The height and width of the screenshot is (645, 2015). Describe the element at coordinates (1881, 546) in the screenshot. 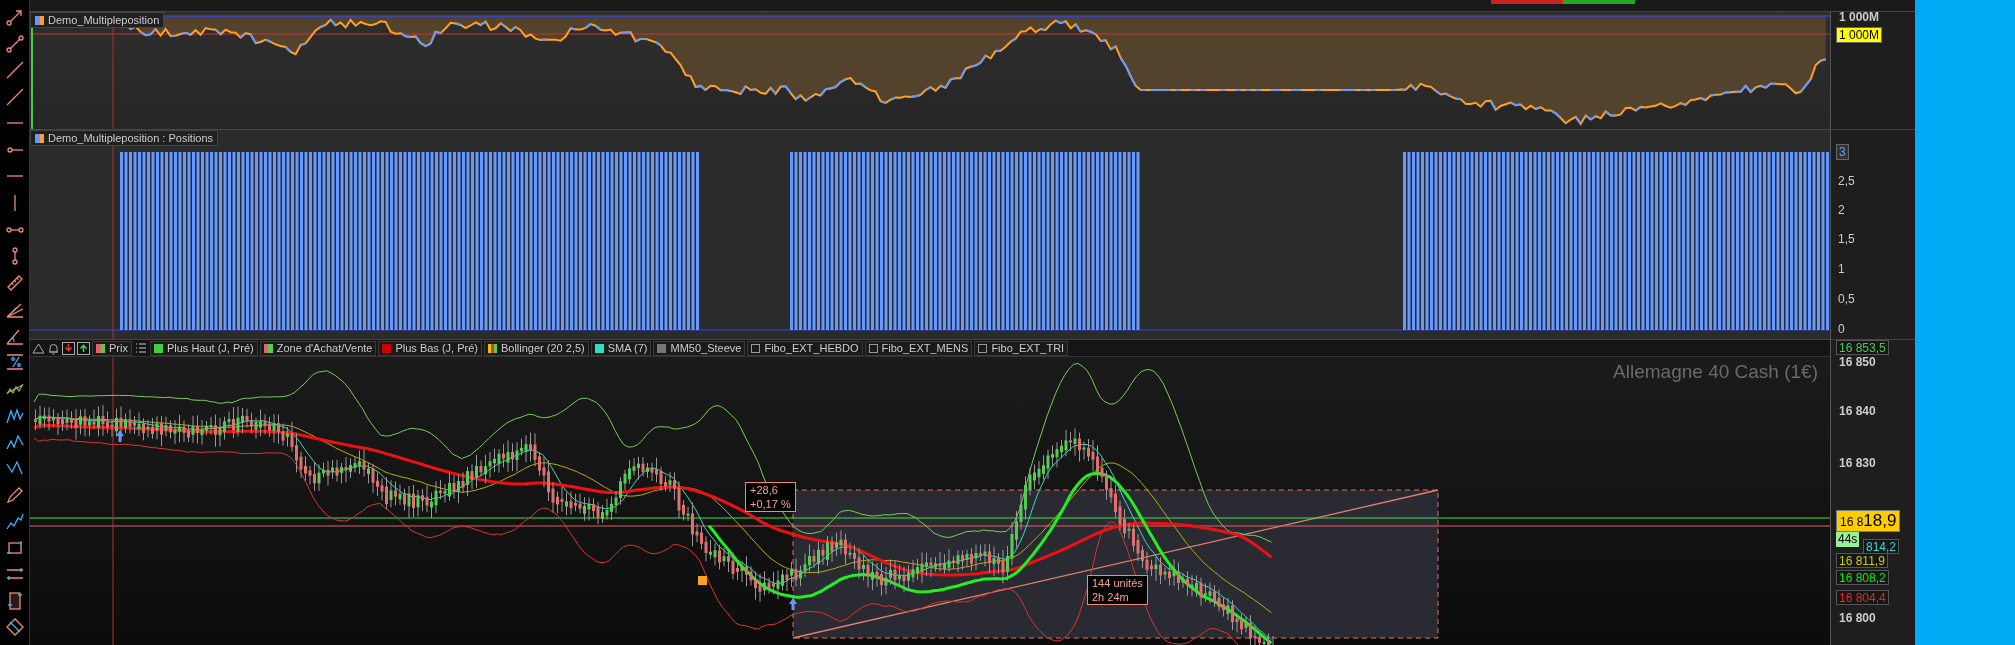

I see `price-tag: 814,2` at that location.